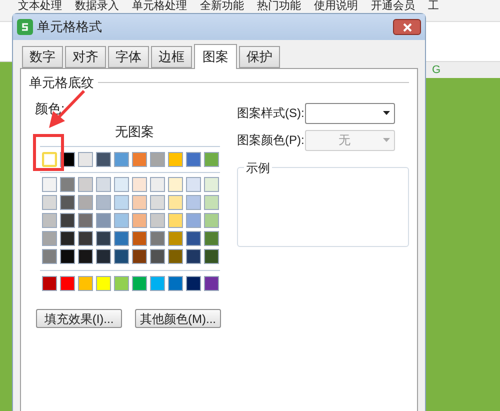  What do you see at coordinates (134, 132) in the screenshot?
I see `no-pattern-button: 无图案` at bounding box center [134, 132].